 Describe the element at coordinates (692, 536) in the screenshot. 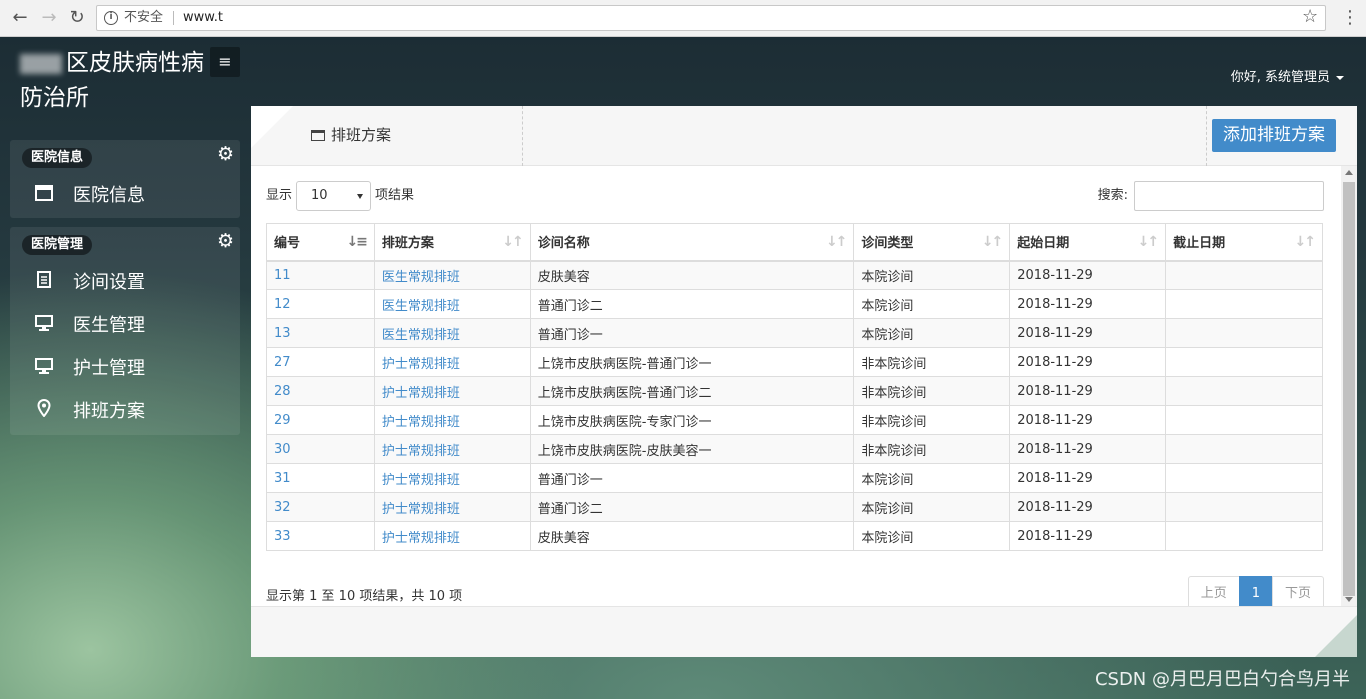

I see `room-name-cell: 皮肤美容` at that location.